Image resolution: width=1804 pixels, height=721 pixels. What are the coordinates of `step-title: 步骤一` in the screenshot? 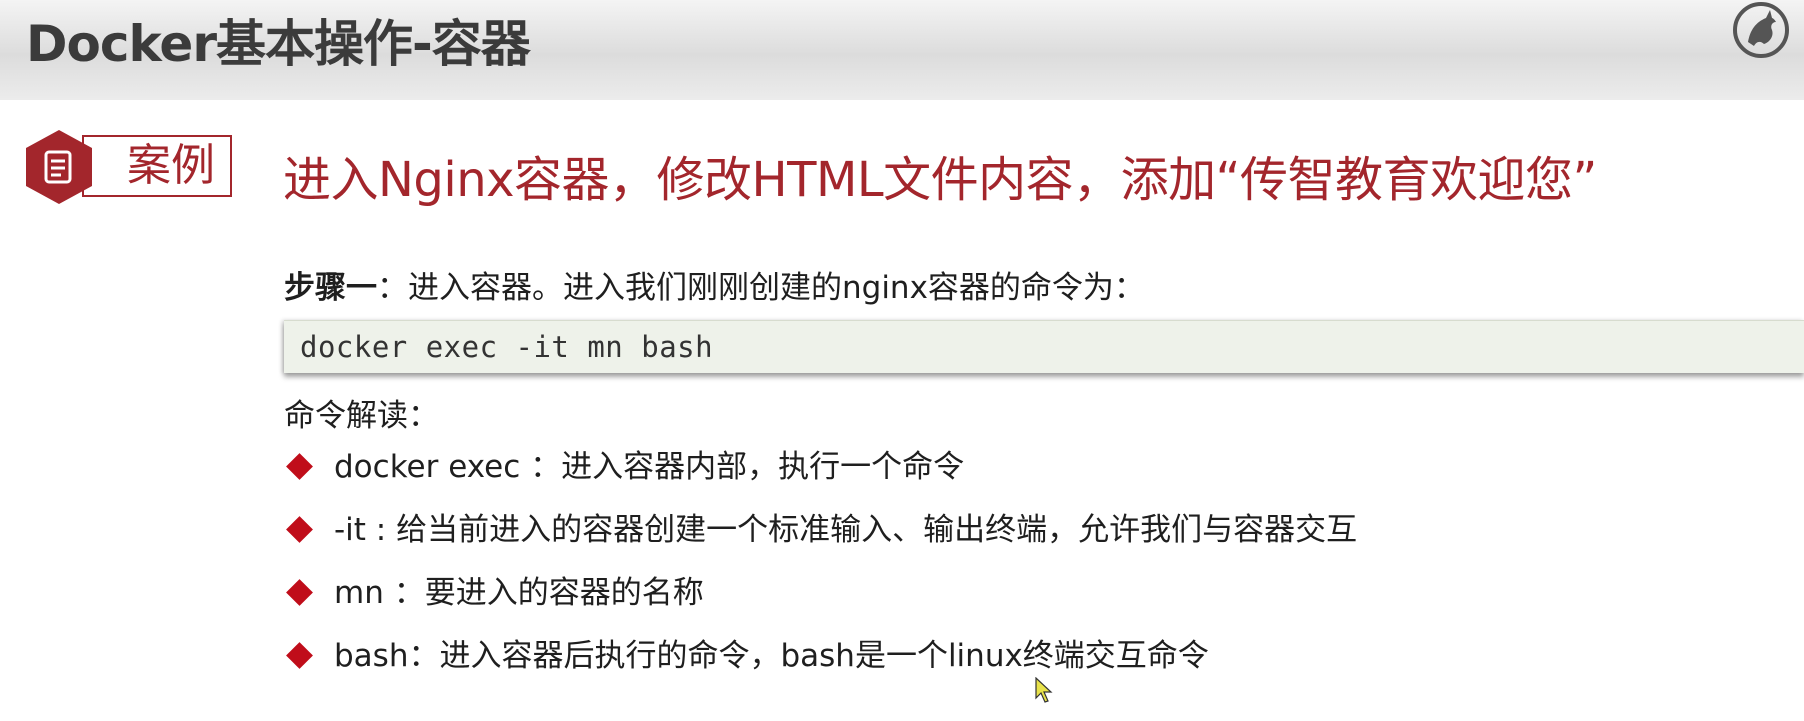 It's located at (330, 288).